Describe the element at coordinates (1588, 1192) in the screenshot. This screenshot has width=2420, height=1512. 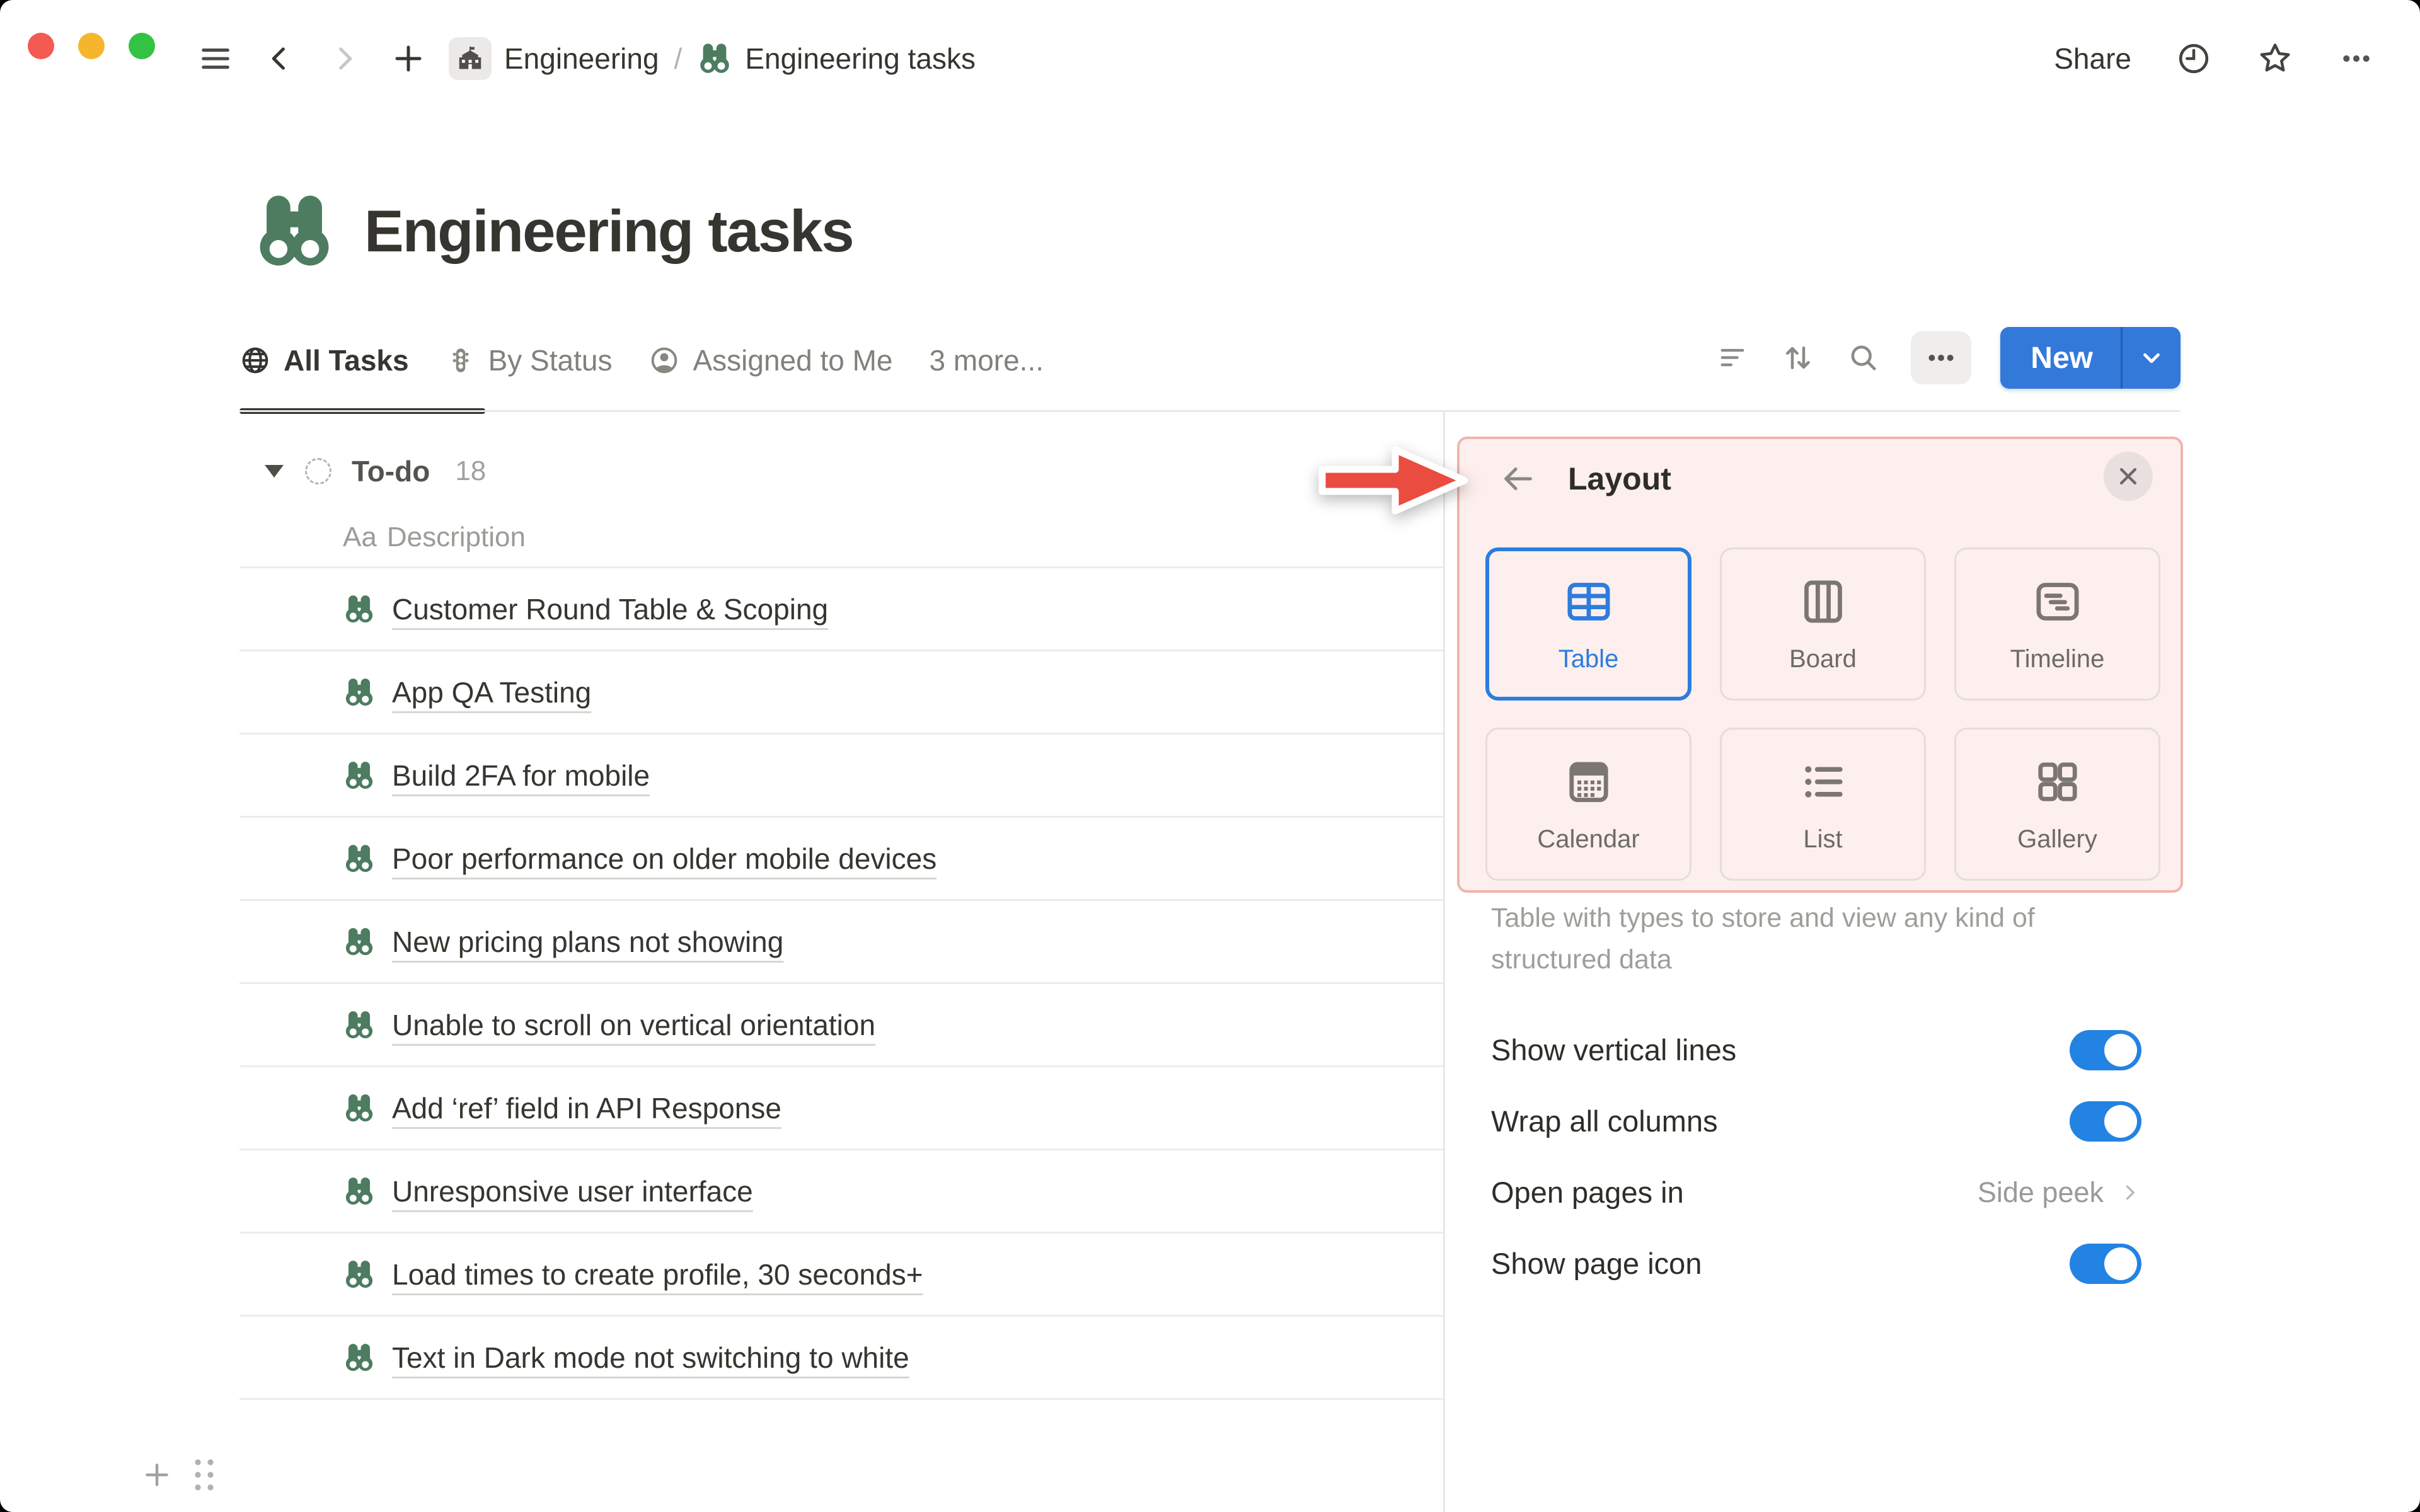
I see `setting-label: Open pages in` at that location.